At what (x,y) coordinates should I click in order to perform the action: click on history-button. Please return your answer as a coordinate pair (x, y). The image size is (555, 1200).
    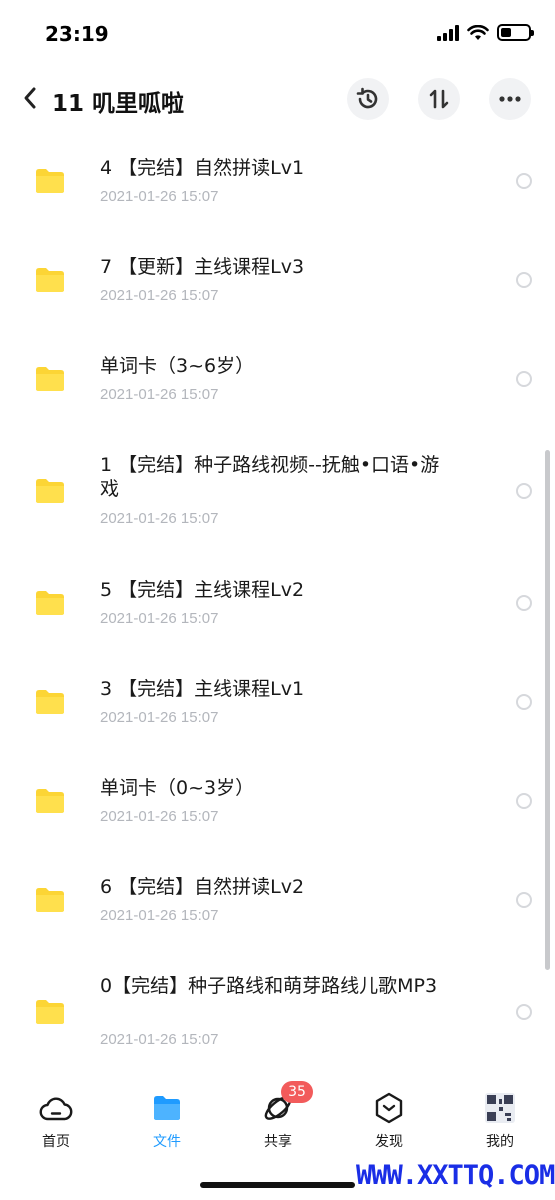
    Looking at the image, I should click on (368, 99).